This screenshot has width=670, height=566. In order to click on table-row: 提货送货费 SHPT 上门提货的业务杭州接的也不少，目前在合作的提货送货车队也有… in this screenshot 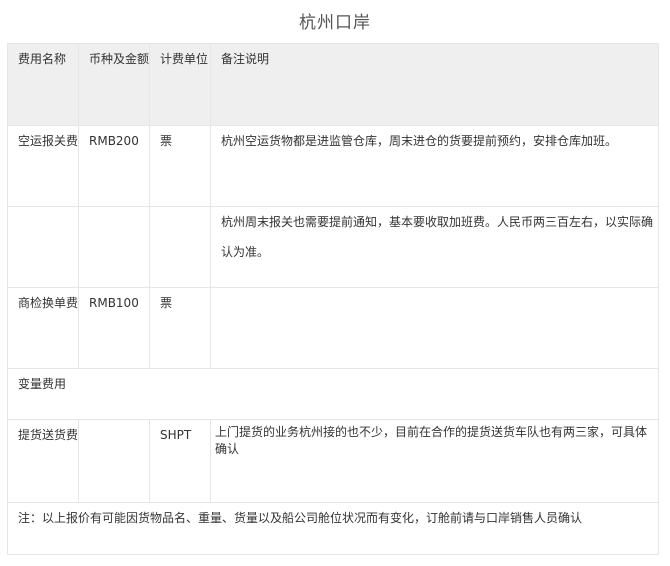, I will do `click(333, 461)`.